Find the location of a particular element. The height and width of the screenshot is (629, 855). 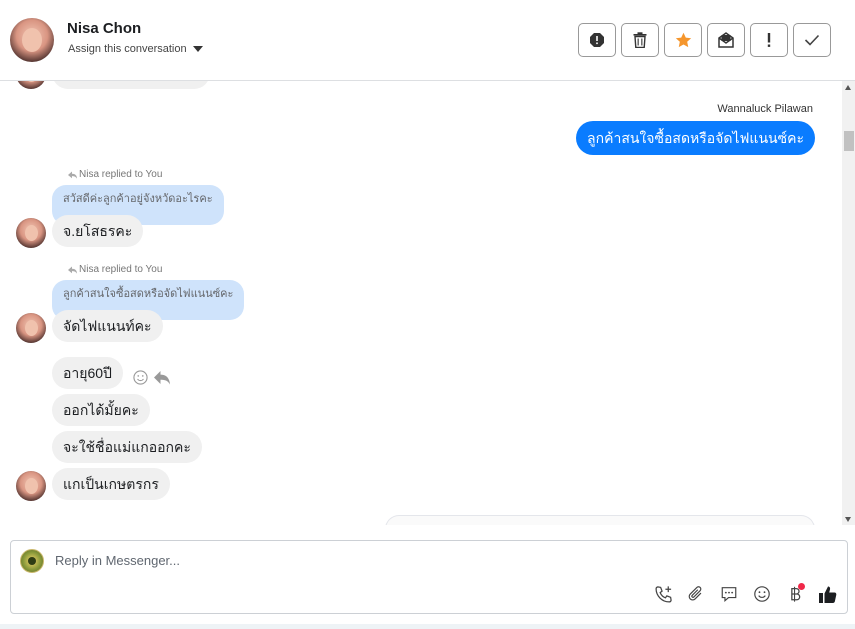

reply-icon is located at coordinates (162, 377).